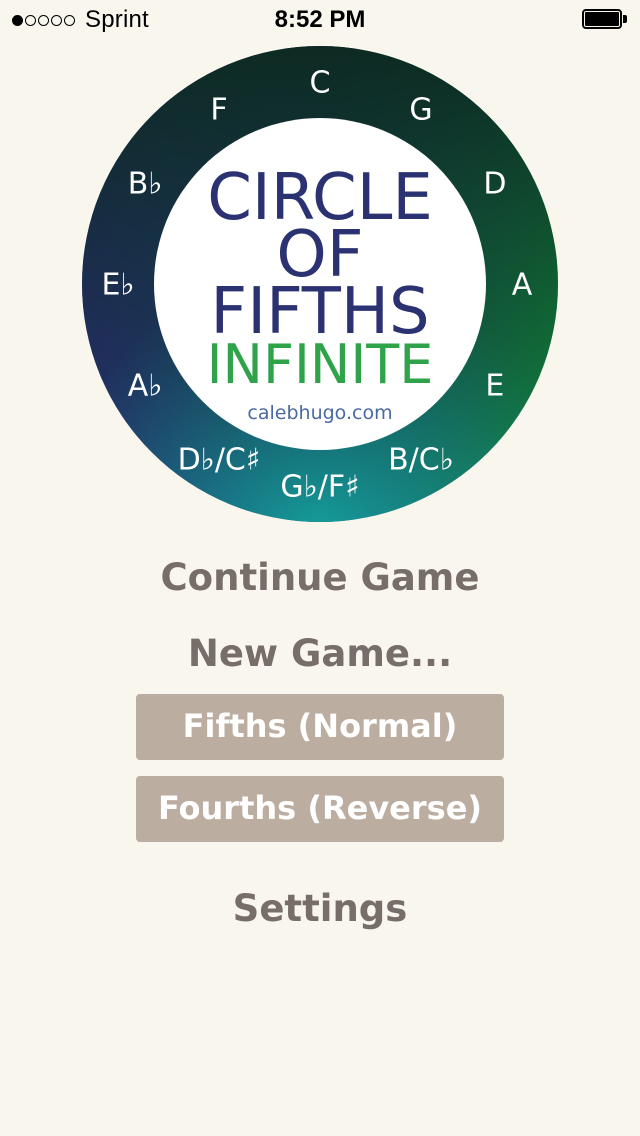 Image resolution: width=640 pixels, height=1136 pixels. What do you see at coordinates (320, 577) in the screenshot?
I see `continue-game-button: Continue Game` at bounding box center [320, 577].